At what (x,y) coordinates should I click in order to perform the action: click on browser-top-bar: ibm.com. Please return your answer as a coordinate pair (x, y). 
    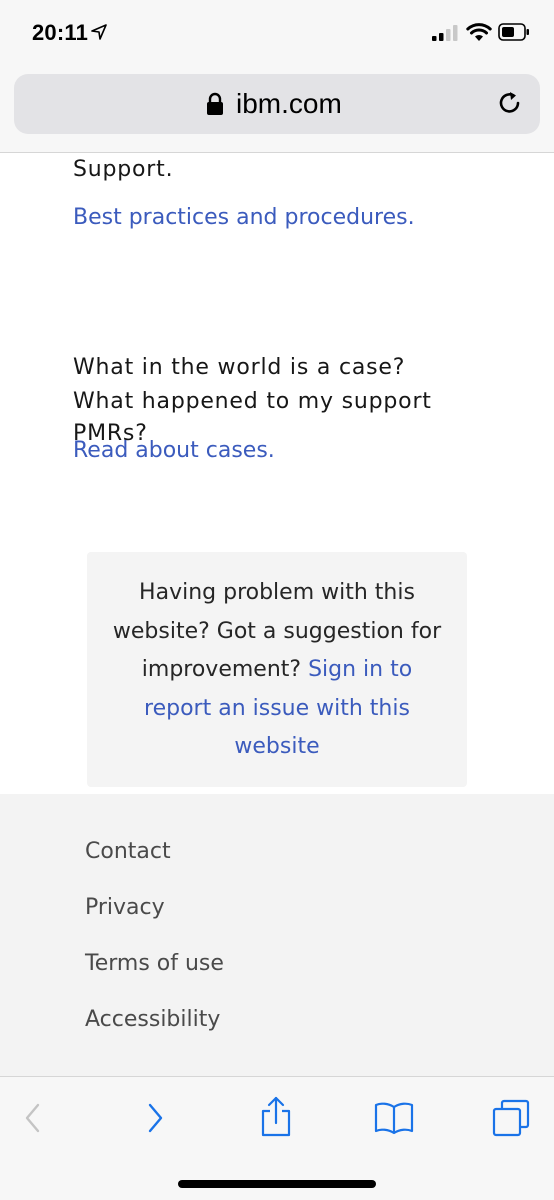
    Looking at the image, I should click on (277, 110).